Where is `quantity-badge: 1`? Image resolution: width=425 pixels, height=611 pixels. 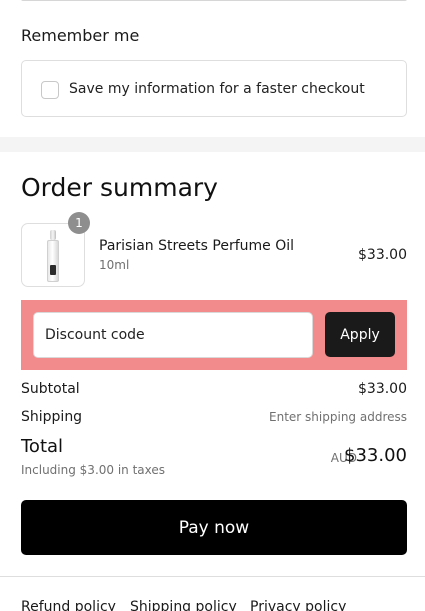
quantity-badge: 1 is located at coordinates (79, 223).